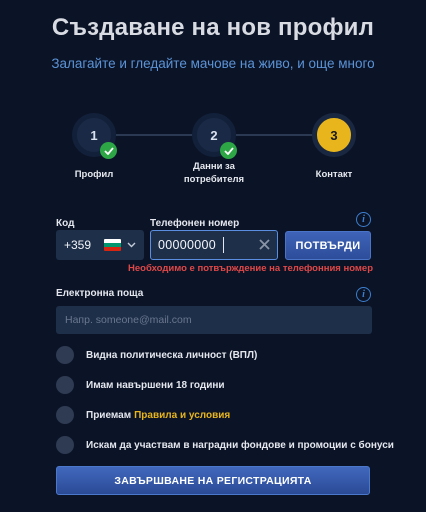 The height and width of the screenshot is (512, 426). I want to click on page-title: Създаване на нов профил, so click(213, 27).